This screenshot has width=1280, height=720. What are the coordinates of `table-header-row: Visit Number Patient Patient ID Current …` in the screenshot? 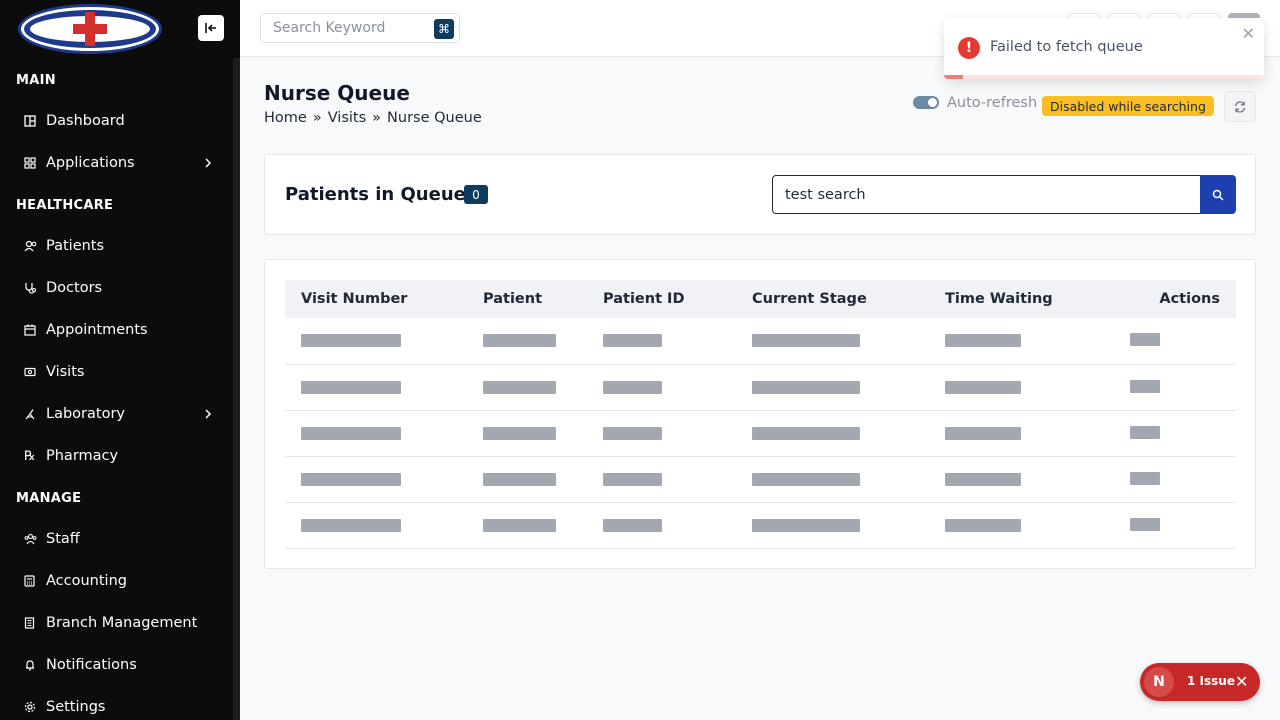 It's located at (760, 299).